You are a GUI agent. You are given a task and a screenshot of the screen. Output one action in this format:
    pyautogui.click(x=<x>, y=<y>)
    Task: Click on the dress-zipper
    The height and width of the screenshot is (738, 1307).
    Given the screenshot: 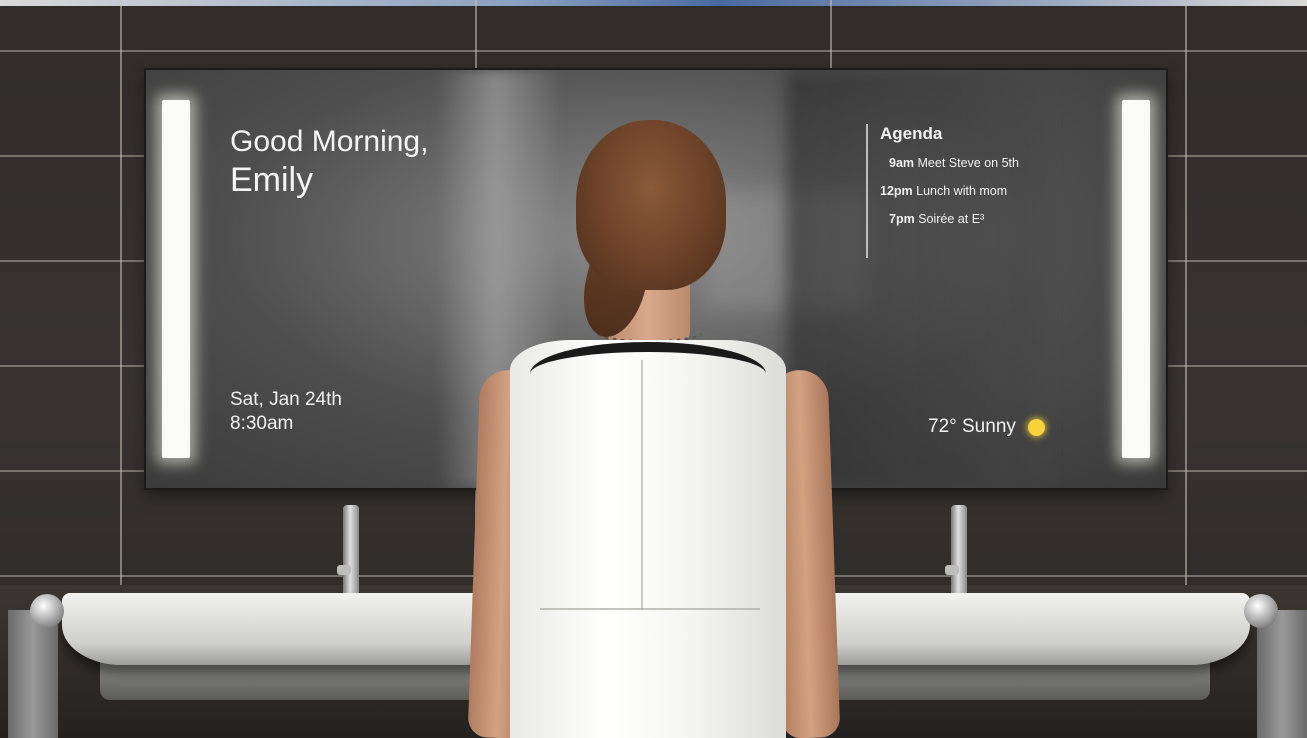 What is the action you would take?
    pyautogui.click(x=642, y=485)
    